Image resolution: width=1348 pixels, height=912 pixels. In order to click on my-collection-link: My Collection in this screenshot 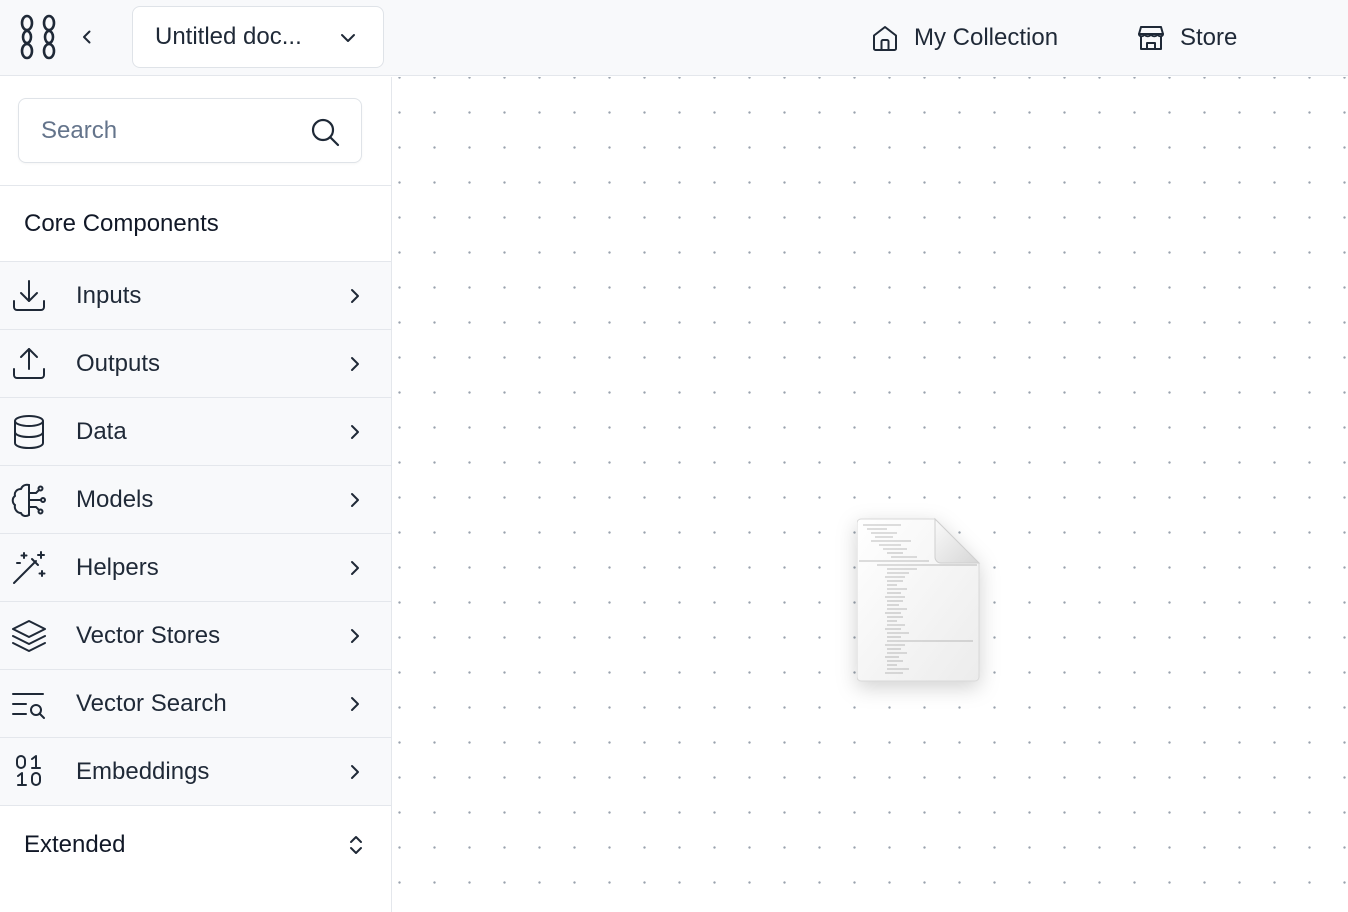, I will do `click(964, 38)`.